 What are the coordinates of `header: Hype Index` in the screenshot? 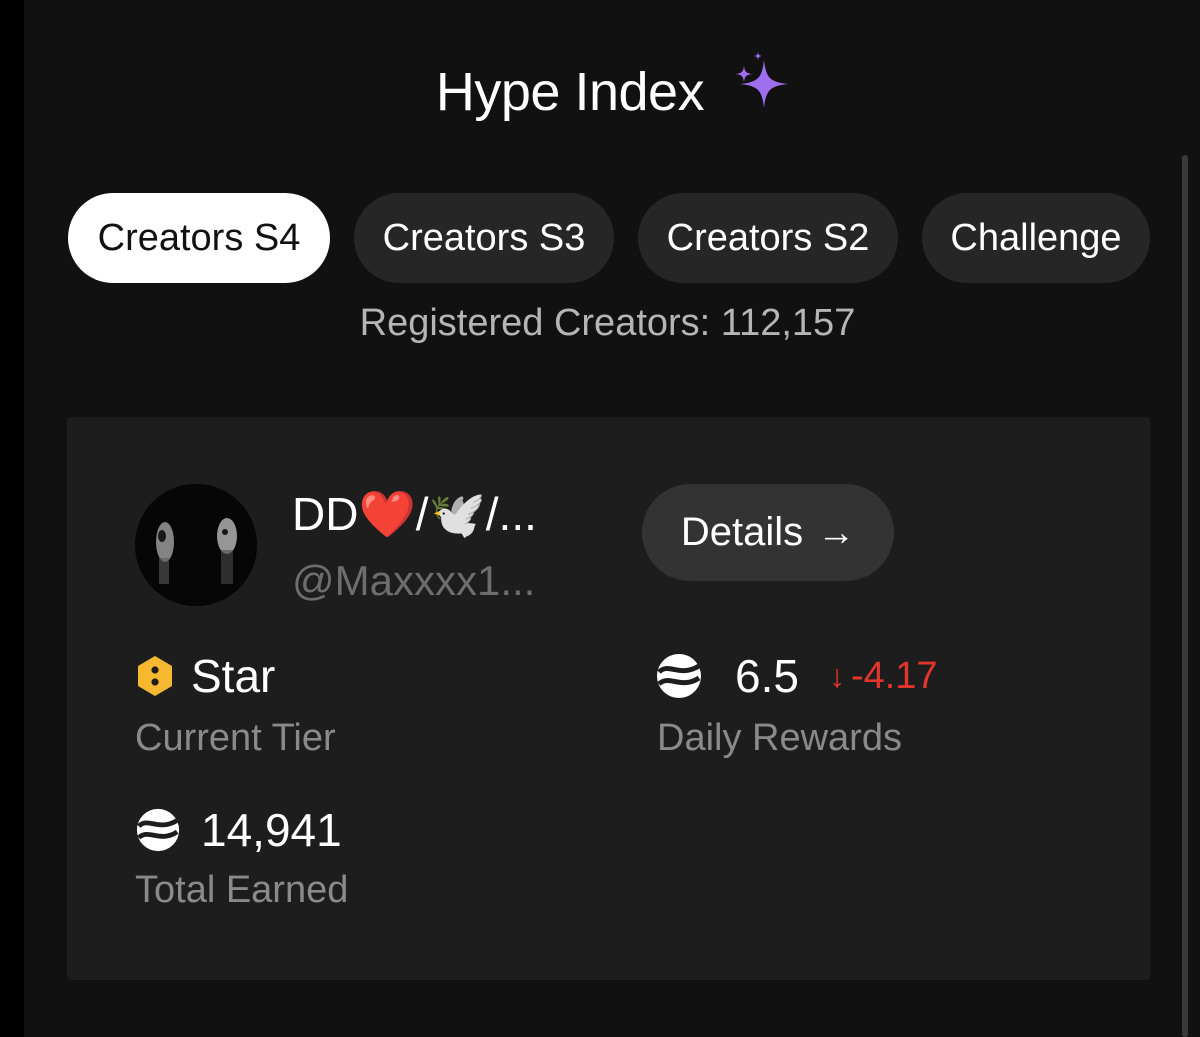 It's located at (600, 92).